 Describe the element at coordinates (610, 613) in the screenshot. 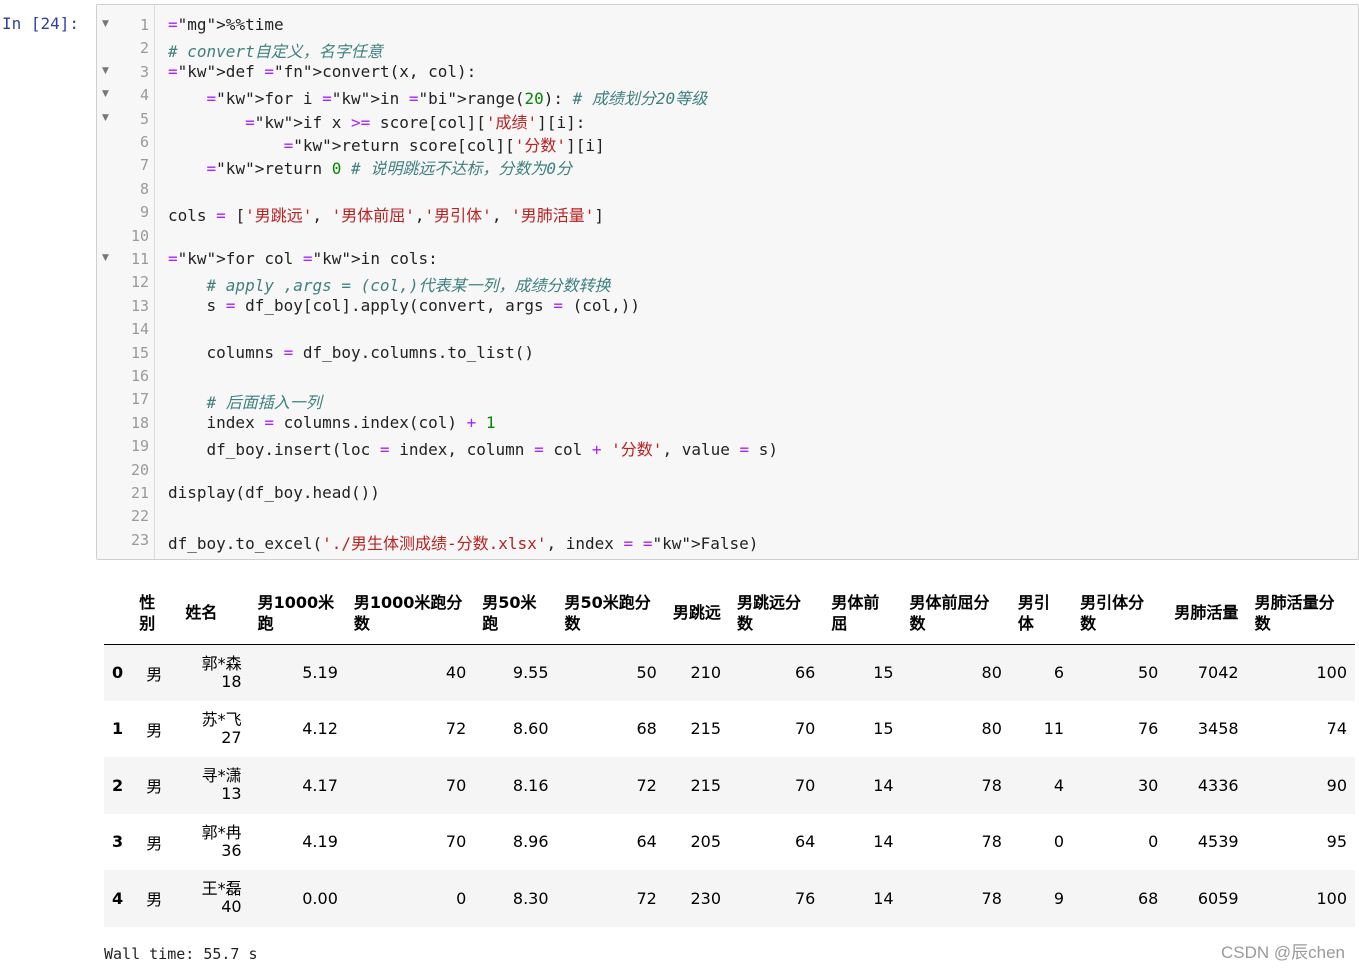

I see `column-header: 男50米跑分数` at that location.